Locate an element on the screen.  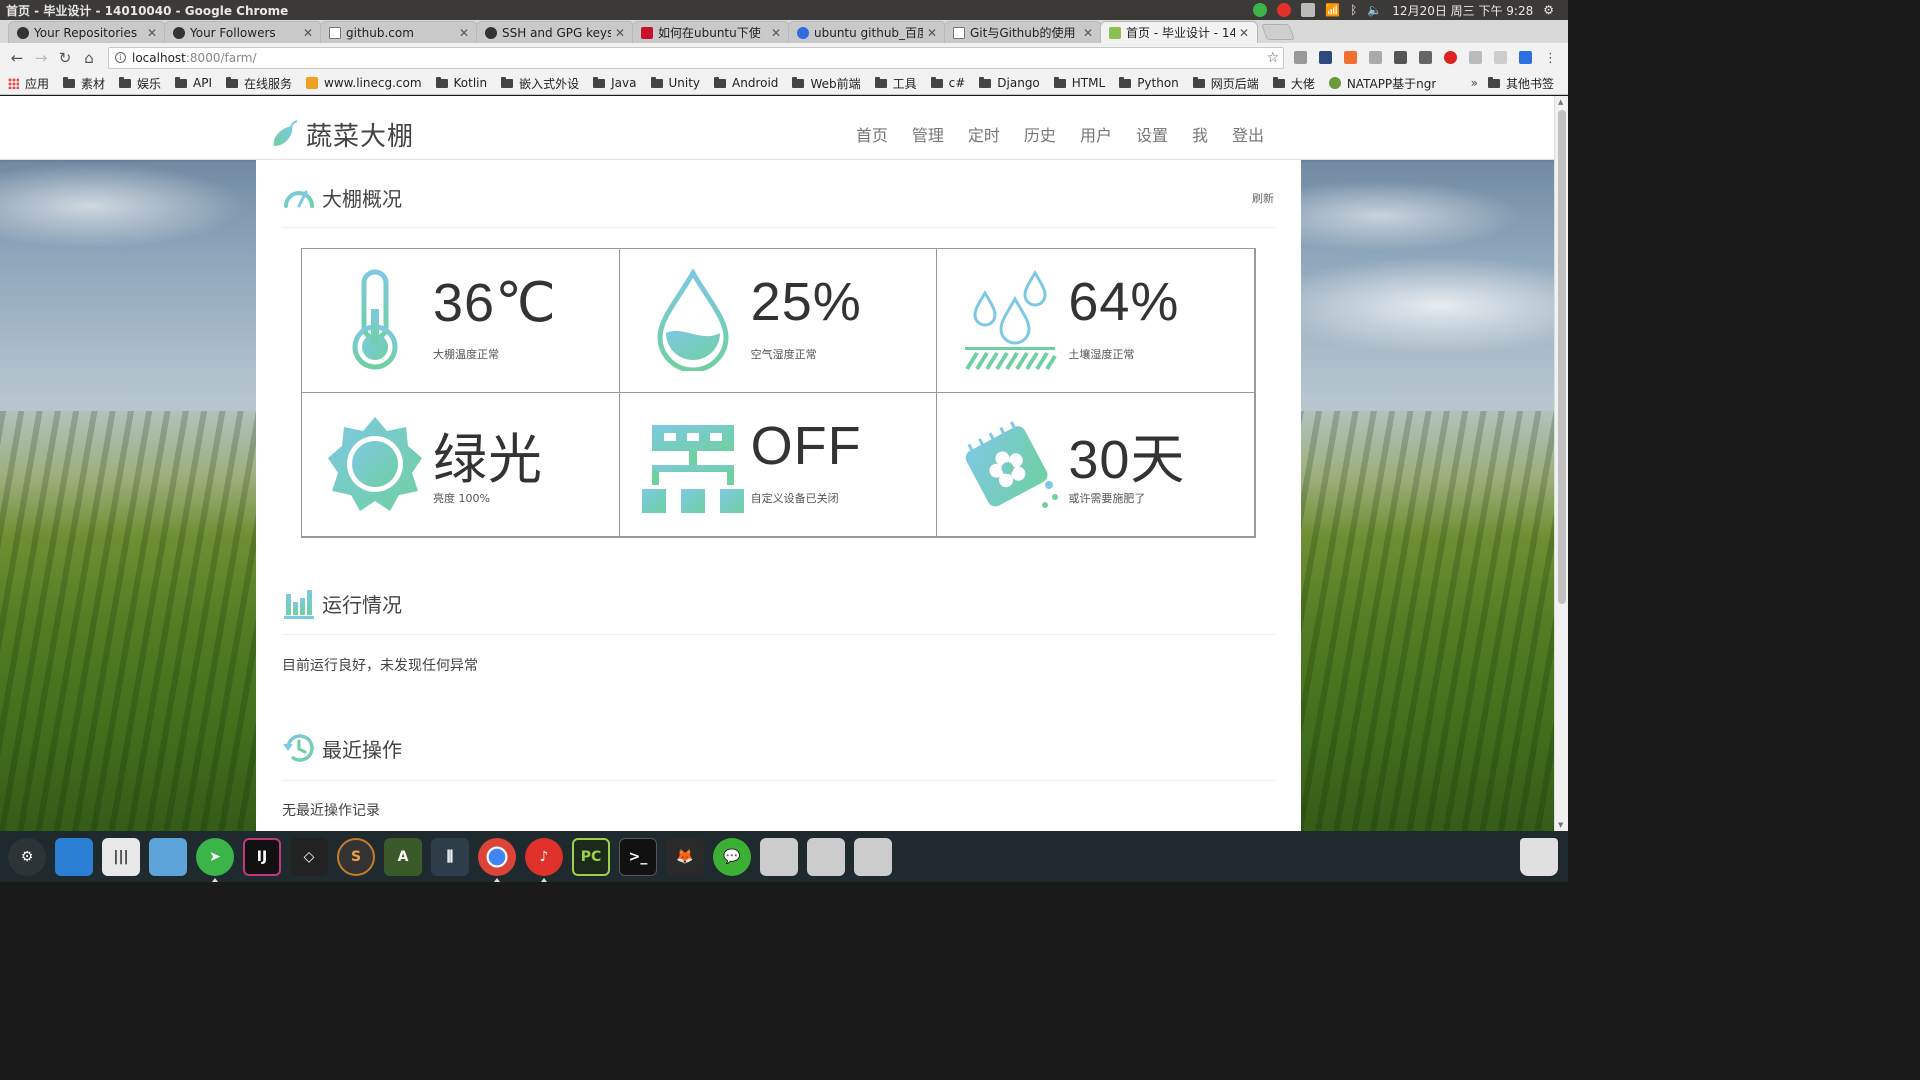
nav-me: 我 is located at coordinates (1200, 134).